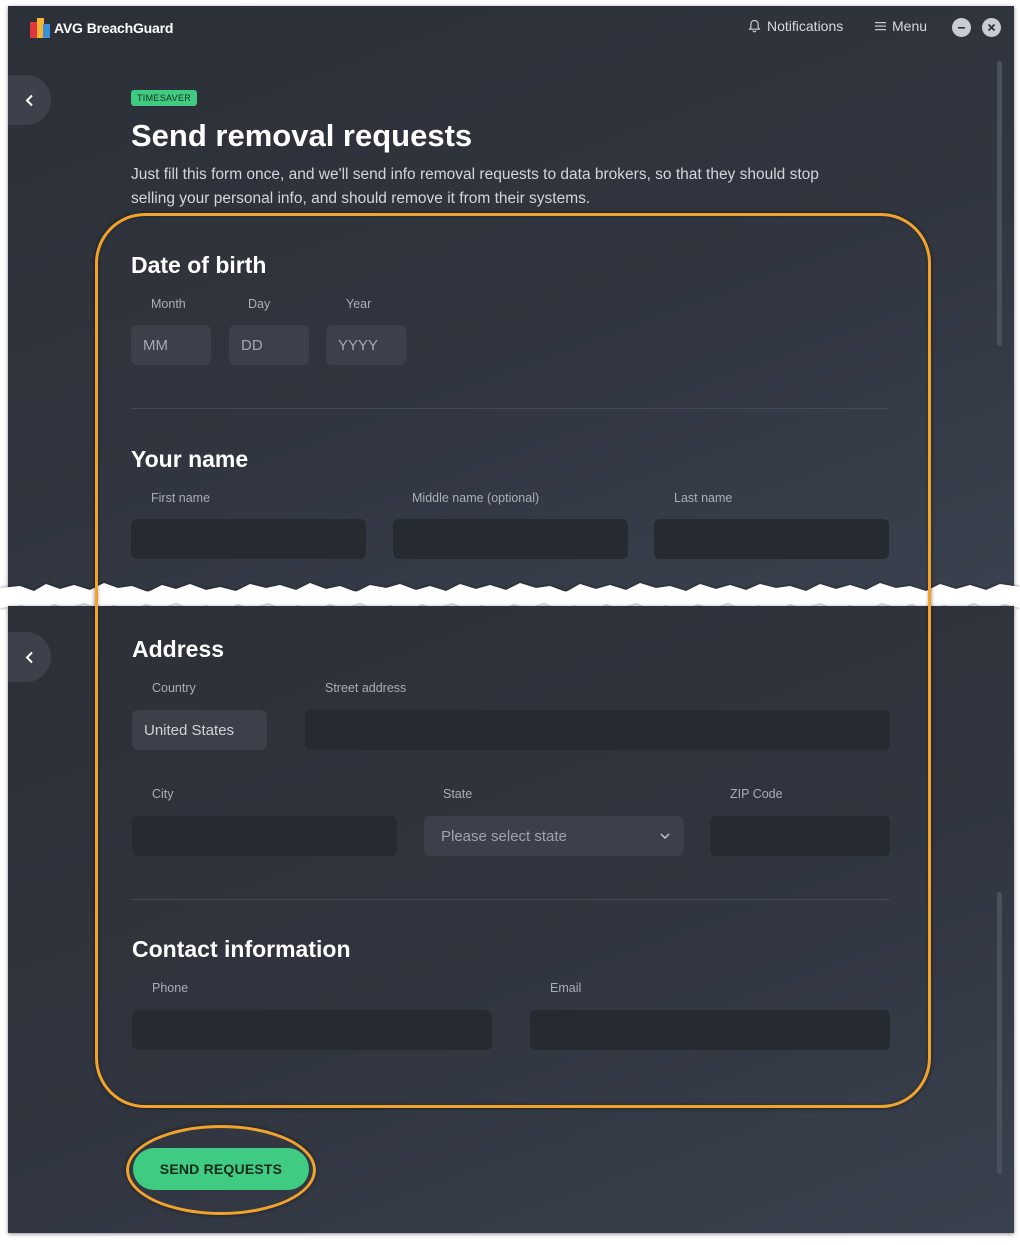  What do you see at coordinates (458, 794) in the screenshot?
I see `state-label: State` at bounding box center [458, 794].